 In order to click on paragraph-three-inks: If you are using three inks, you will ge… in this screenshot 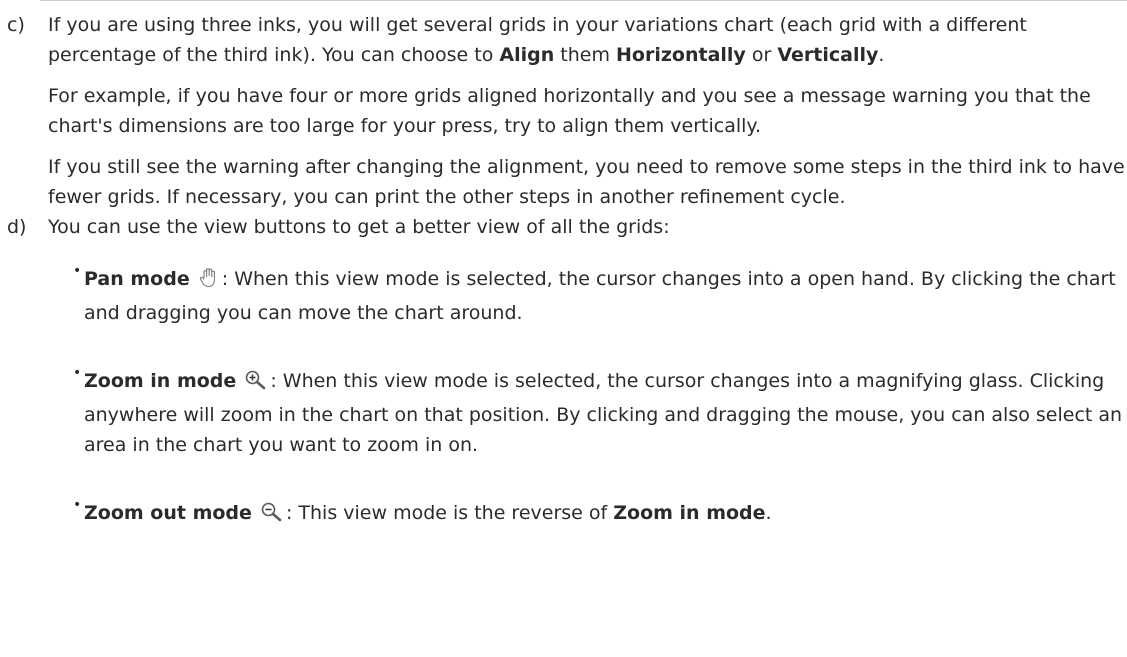, I will do `click(537, 40)`.